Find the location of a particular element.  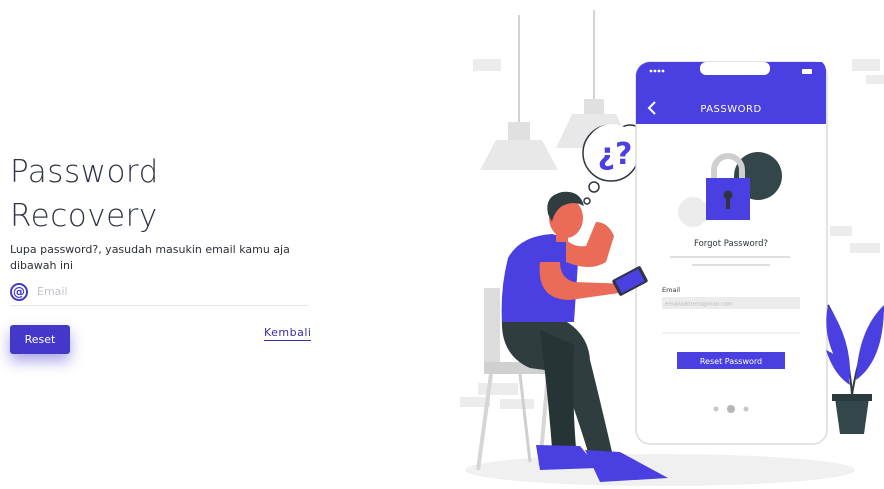

back-link: Kembali is located at coordinates (288, 333).